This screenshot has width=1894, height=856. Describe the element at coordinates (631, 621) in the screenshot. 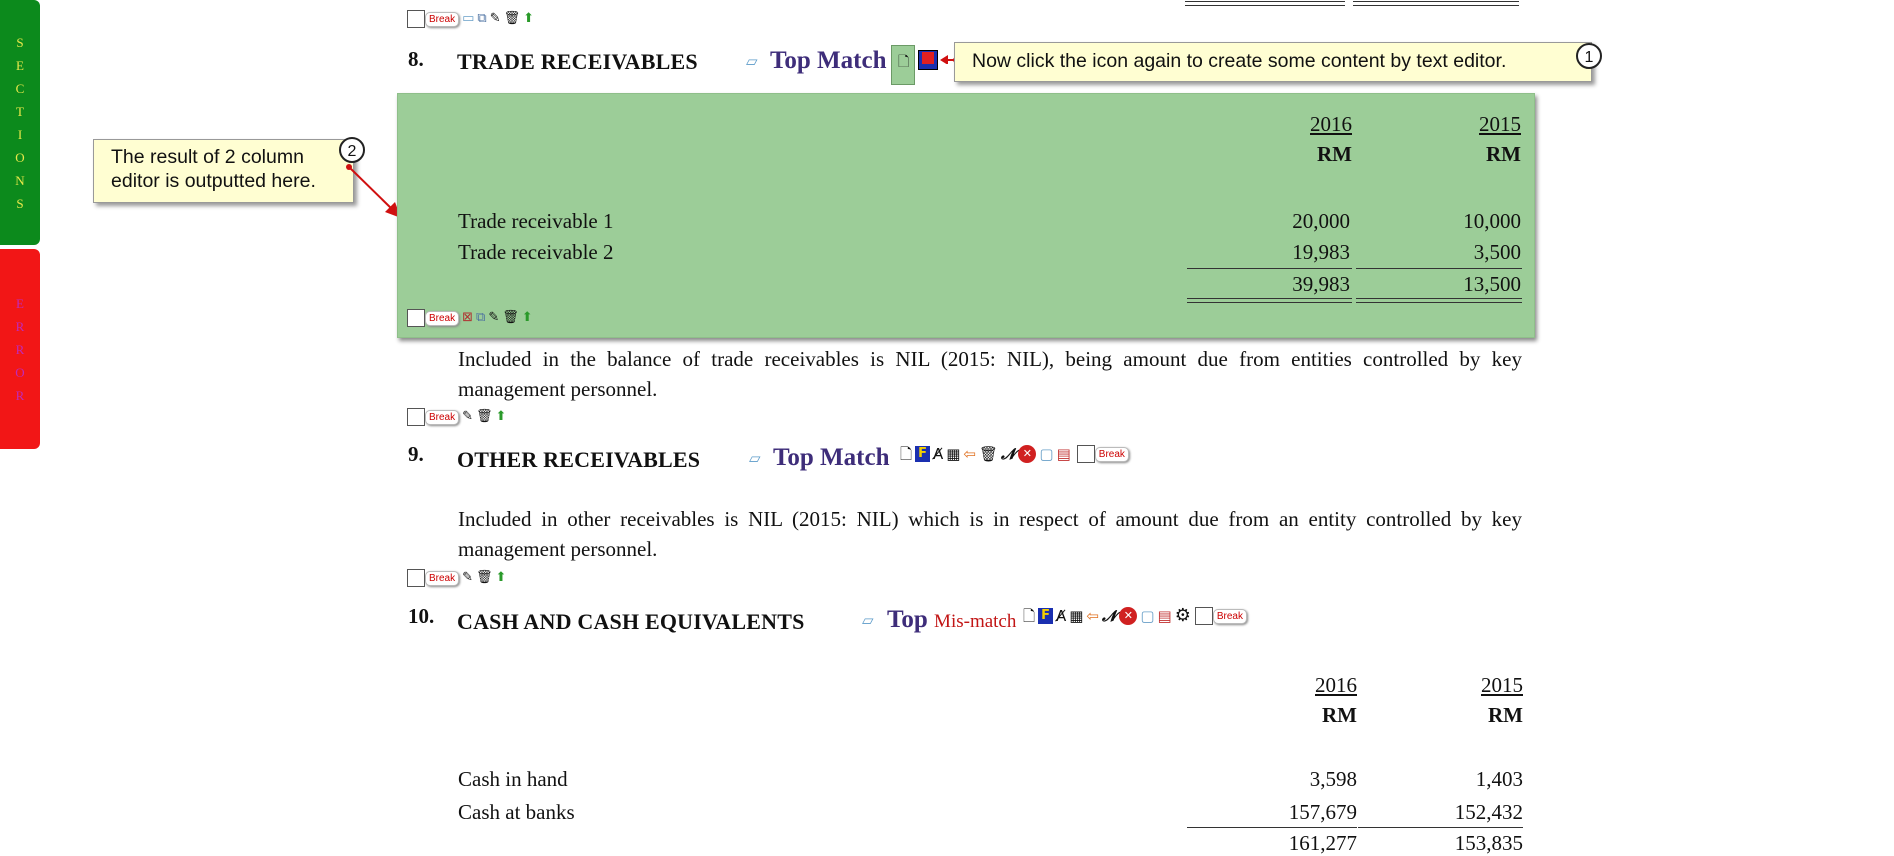

I see `section-title: CASH AND CASH EQUIVALENTS` at that location.